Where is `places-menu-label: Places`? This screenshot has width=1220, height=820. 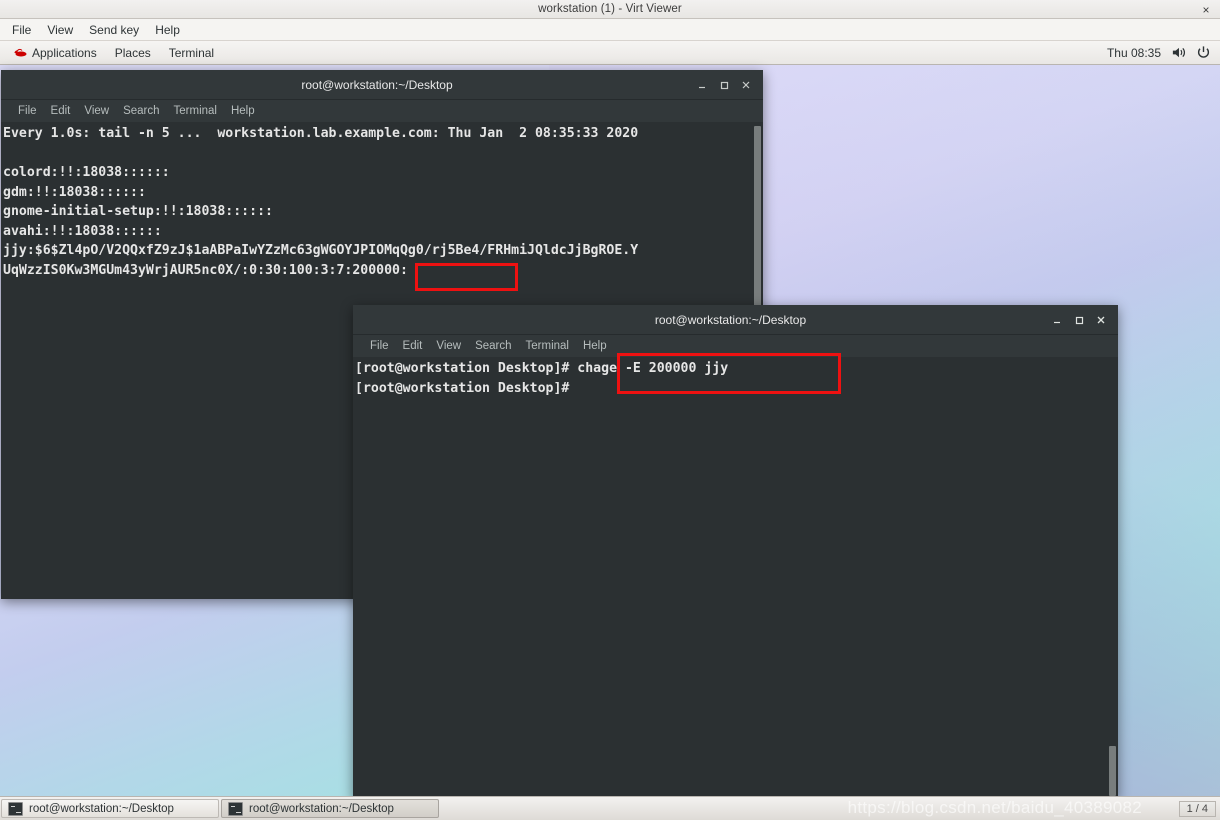 places-menu-label: Places is located at coordinates (132, 52).